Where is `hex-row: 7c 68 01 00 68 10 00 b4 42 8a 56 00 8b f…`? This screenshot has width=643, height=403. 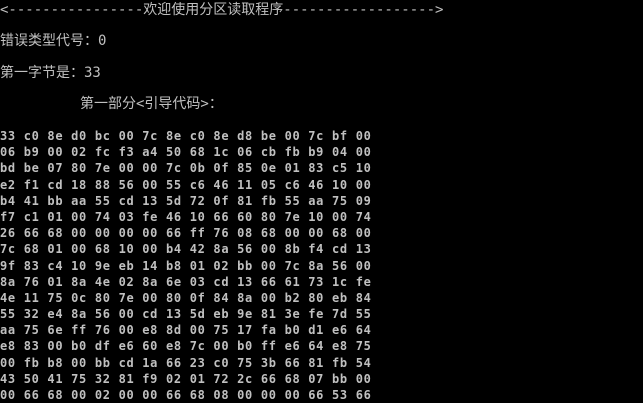
hex-row: 7c 68 01 00 68 10 00 b4 42 8a 56 00 8b f… is located at coordinates (186, 249).